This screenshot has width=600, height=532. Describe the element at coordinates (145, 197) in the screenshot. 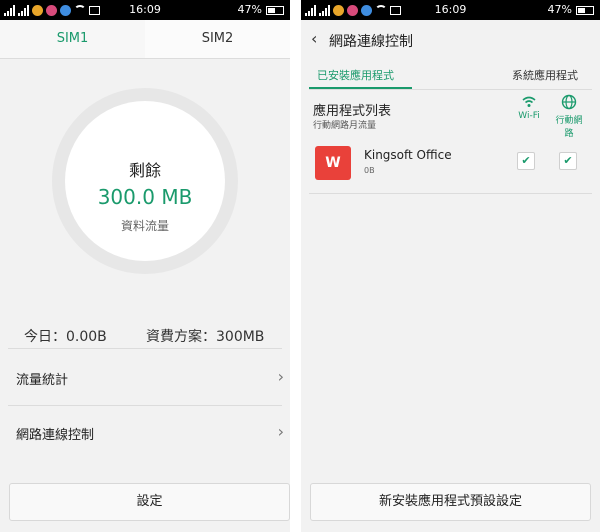

I see `remaining-value: 300.0 MB` at that location.